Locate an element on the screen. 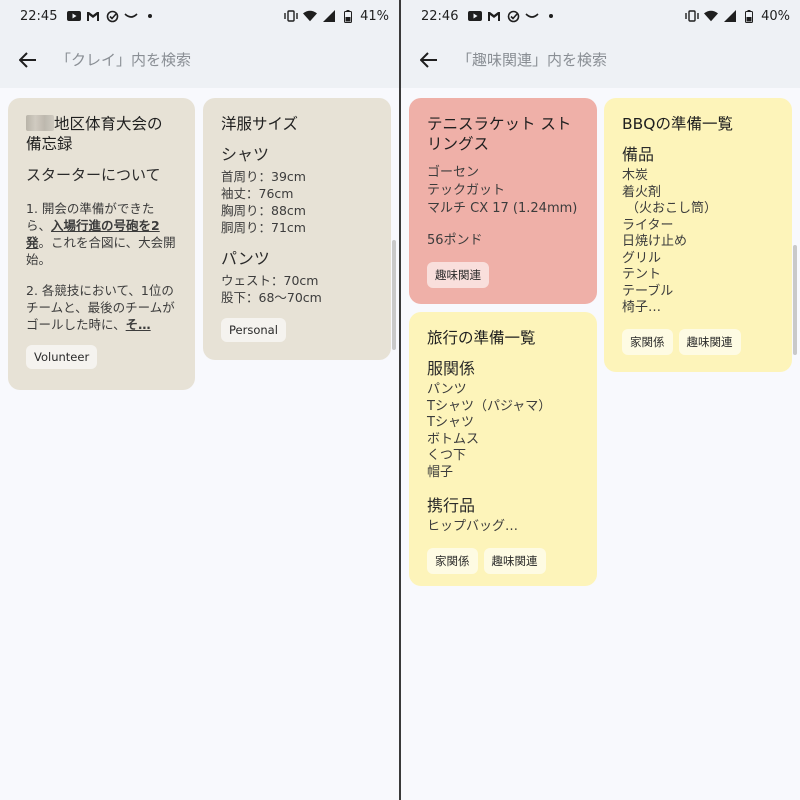  status-time: 22:45 is located at coordinates (39, 16).